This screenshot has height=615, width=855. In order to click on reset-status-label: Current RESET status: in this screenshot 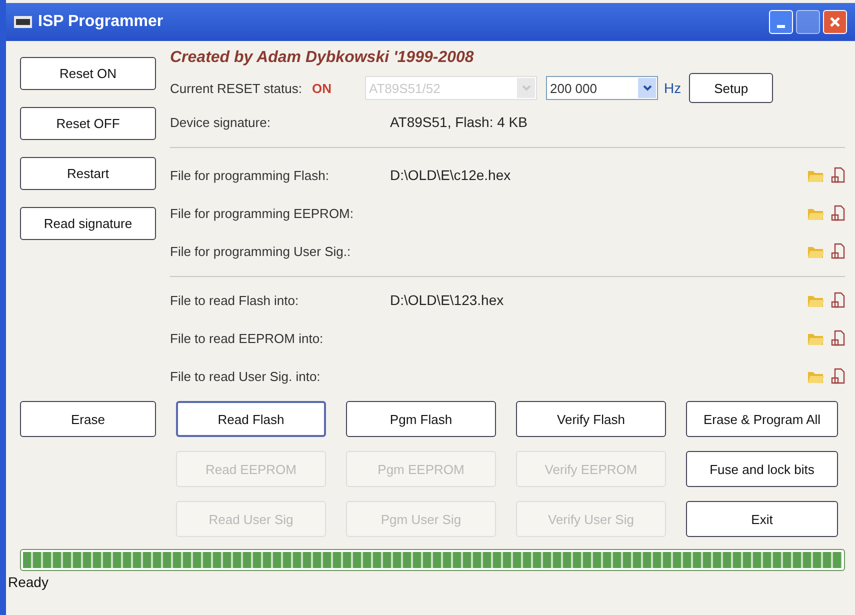, I will do `click(236, 88)`.